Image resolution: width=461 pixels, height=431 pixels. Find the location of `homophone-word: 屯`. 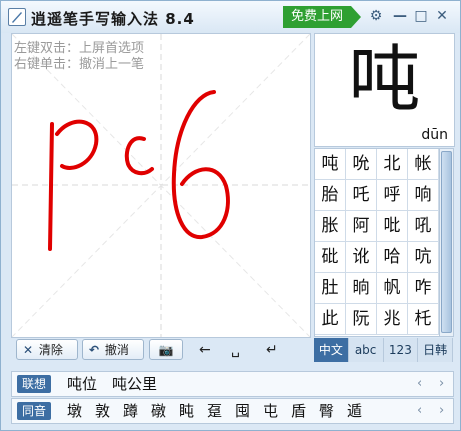

homophone-word: 屯 is located at coordinates (270, 411).